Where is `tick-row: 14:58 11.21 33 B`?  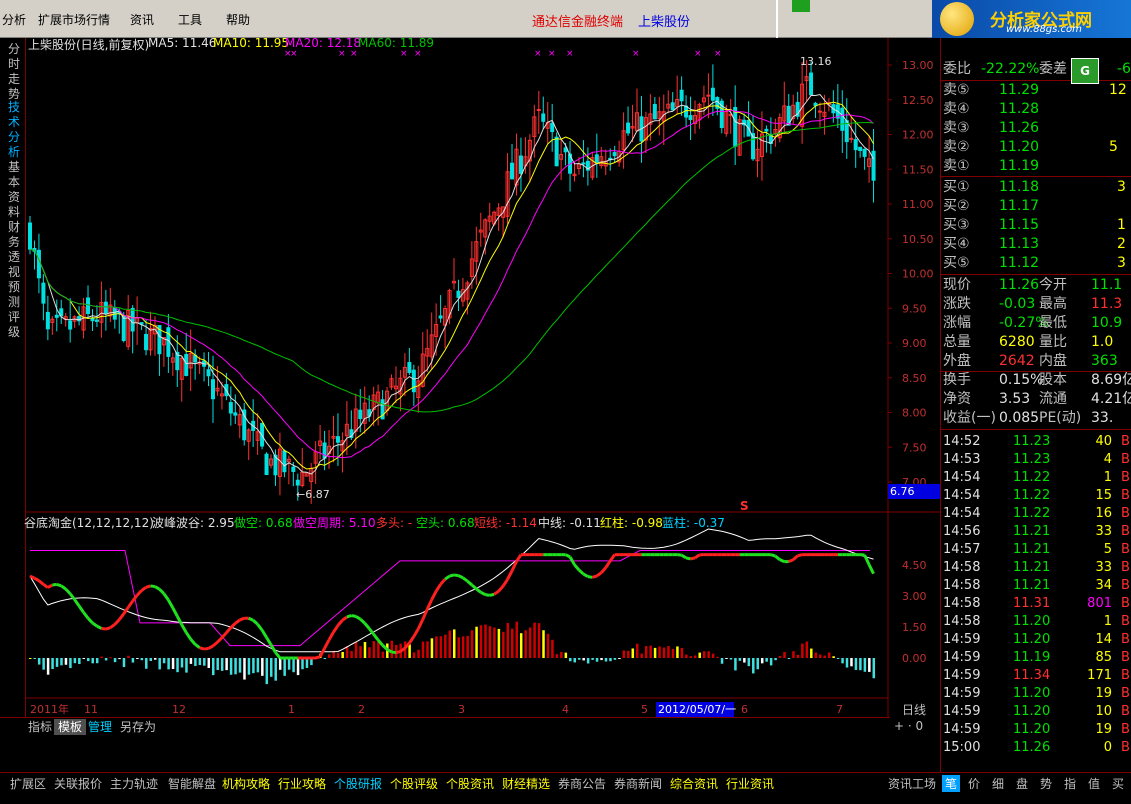 tick-row: 14:58 11.21 33 B is located at coordinates (1036, 567).